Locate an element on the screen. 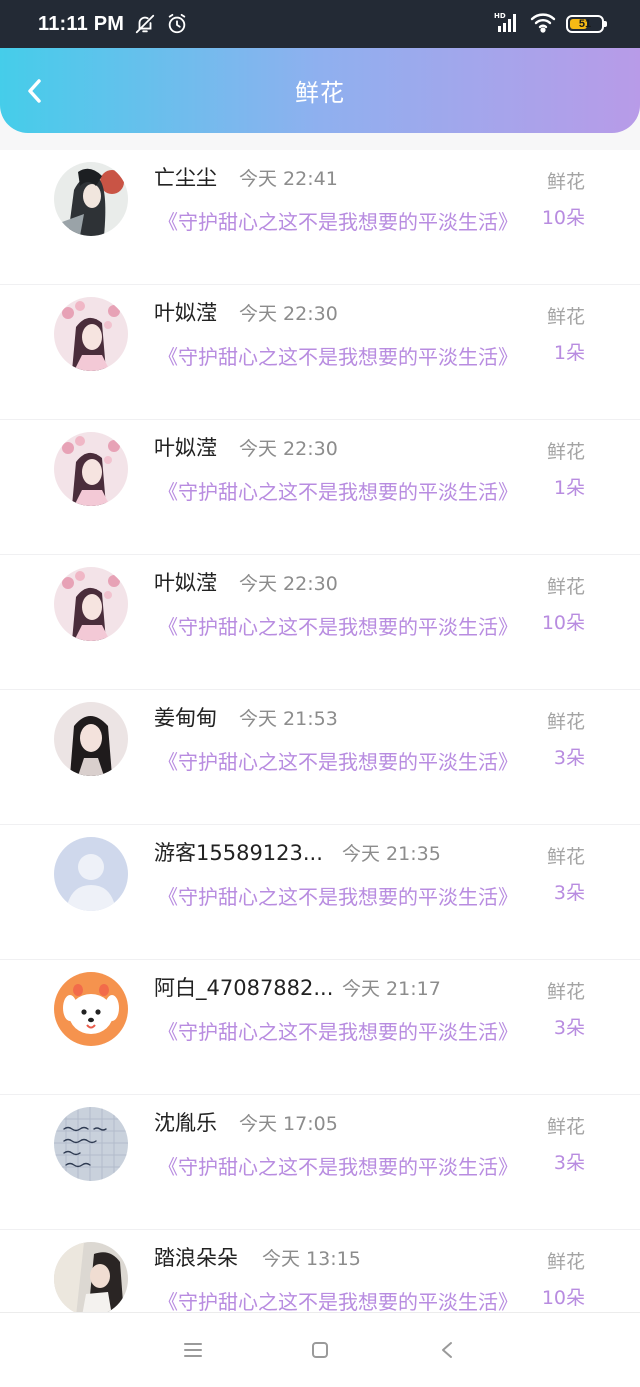  bell-off-icon is located at coordinates (145, 24).